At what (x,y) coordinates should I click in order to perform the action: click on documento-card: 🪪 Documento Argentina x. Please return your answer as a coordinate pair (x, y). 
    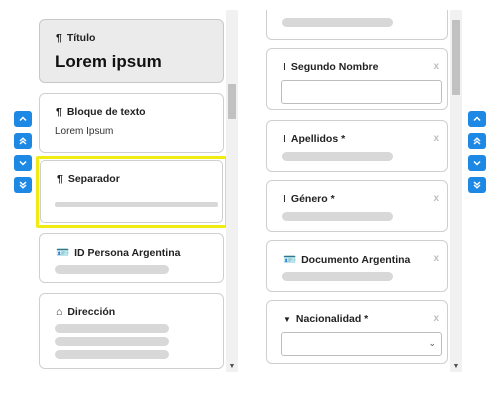
    Looking at the image, I should click on (357, 266).